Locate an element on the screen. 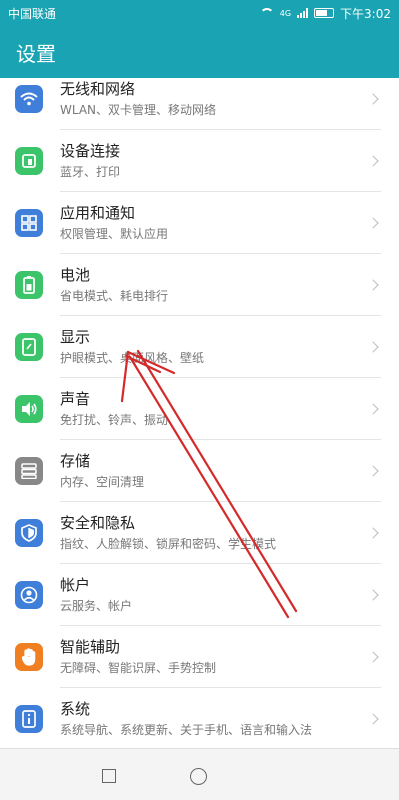 This screenshot has width=399, height=800. settings-item-account: 帐户 云服务、帐户 is located at coordinates (199, 595).